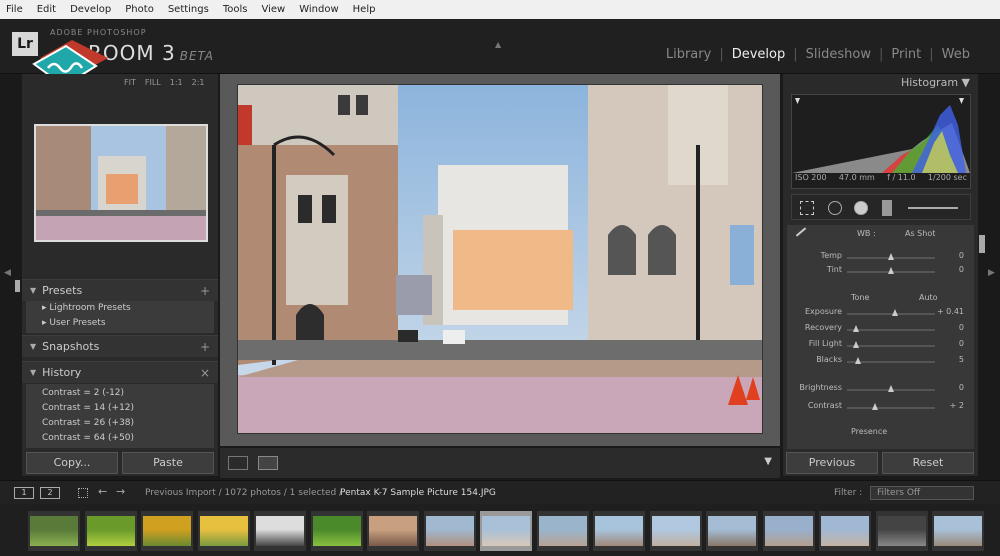  What do you see at coordinates (418, 493) in the screenshot?
I see `selected-filename: Pentax K-7 Sample Picture 154.JPG` at bounding box center [418, 493].